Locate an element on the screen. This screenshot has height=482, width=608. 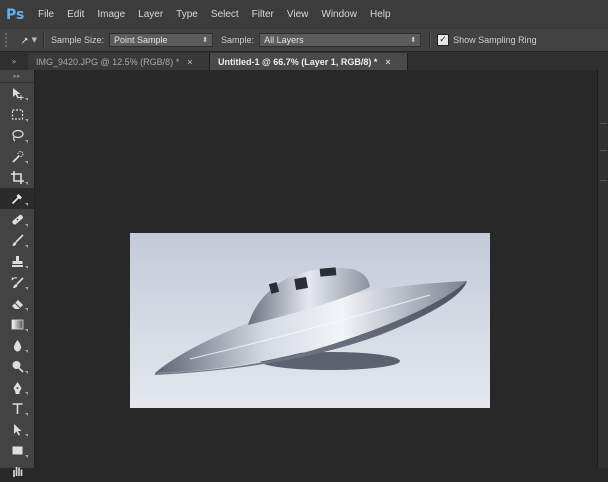
history-brush-icon is located at coordinates (17, 282).